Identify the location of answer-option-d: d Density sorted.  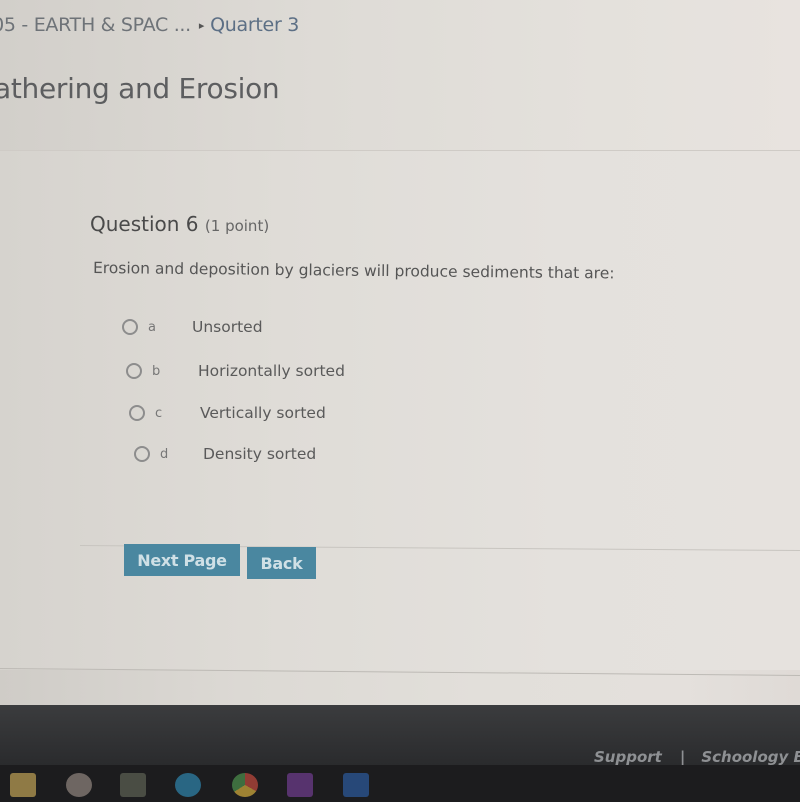
(225, 454).